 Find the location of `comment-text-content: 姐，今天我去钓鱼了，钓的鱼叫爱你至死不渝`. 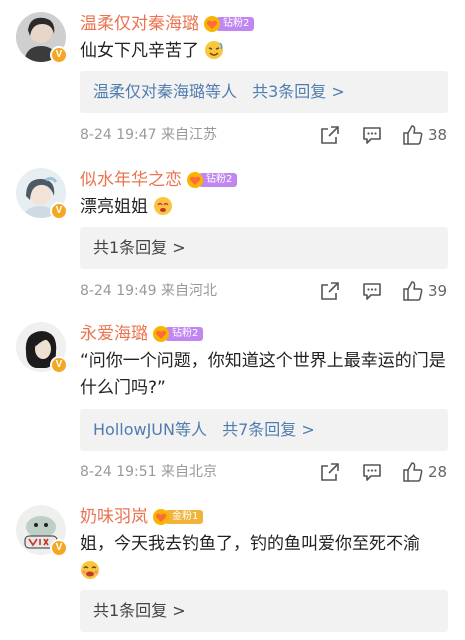

comment-text-content: 姐，今天我去钓鱼了，钓的鱼叫爱你至死不渝 is located at coordinates (250, 544).